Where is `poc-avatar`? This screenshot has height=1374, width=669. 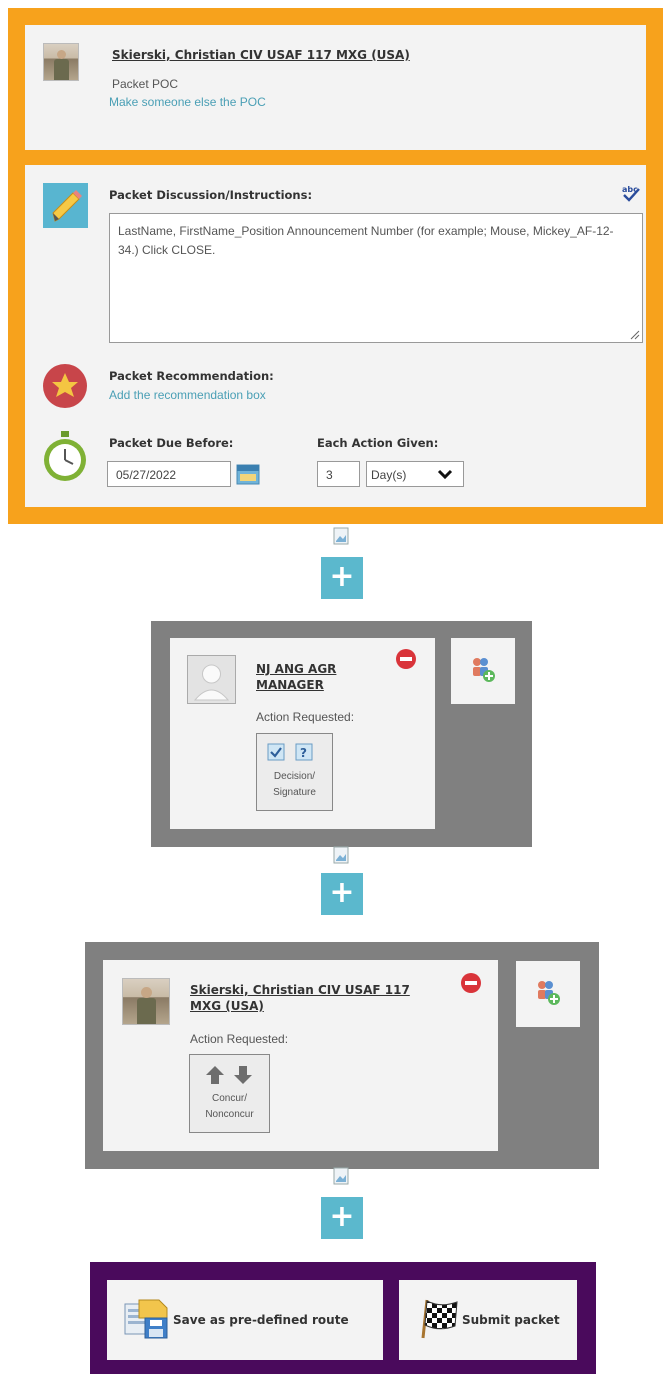
poc-avatar is located at coordinates (61, 62).